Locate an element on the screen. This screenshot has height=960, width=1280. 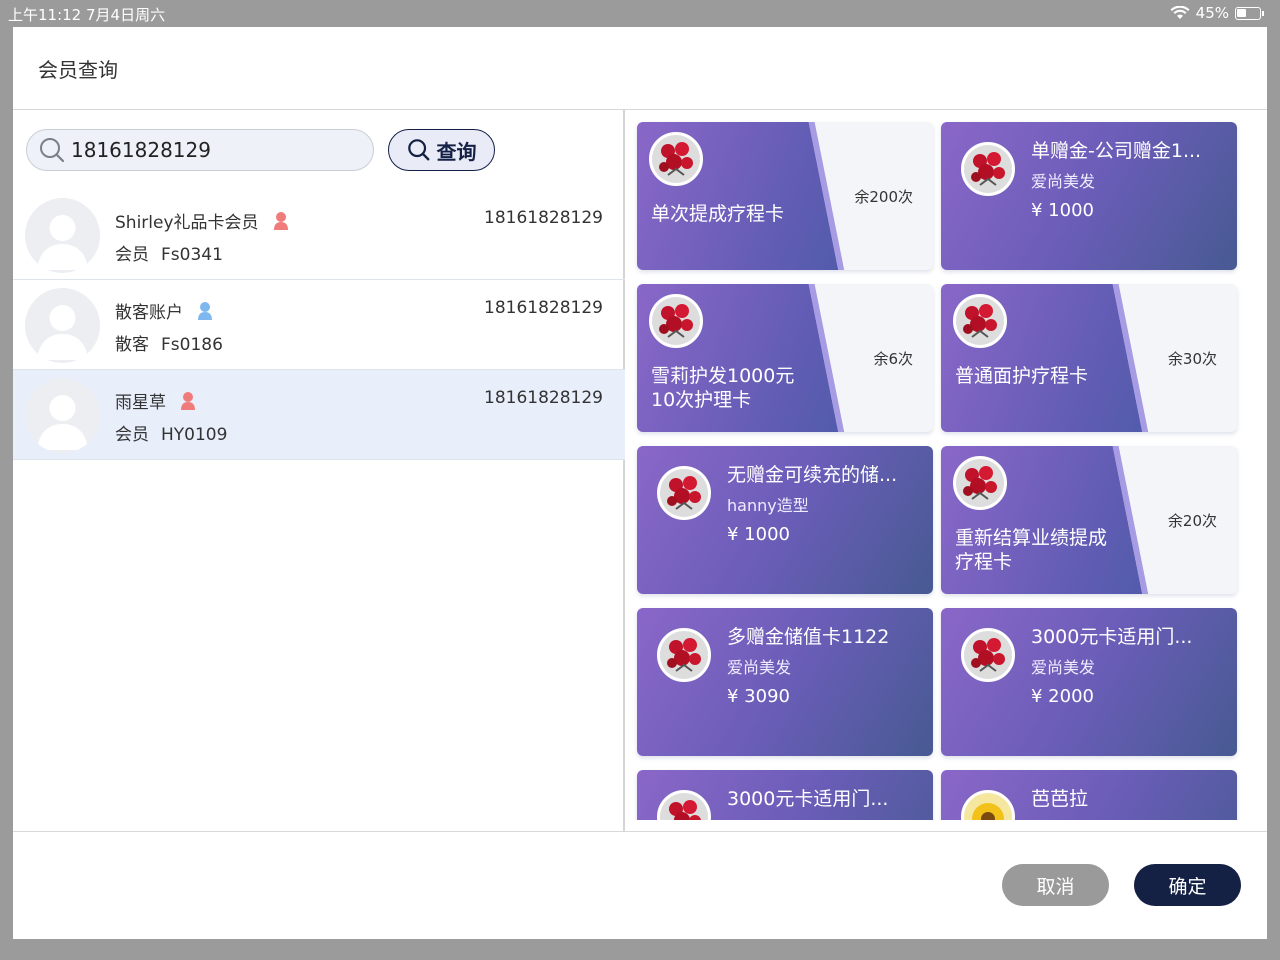
member-item-selected: 雨星草 会员 HY0109 18161828129 is located at coordinates (319, 415).